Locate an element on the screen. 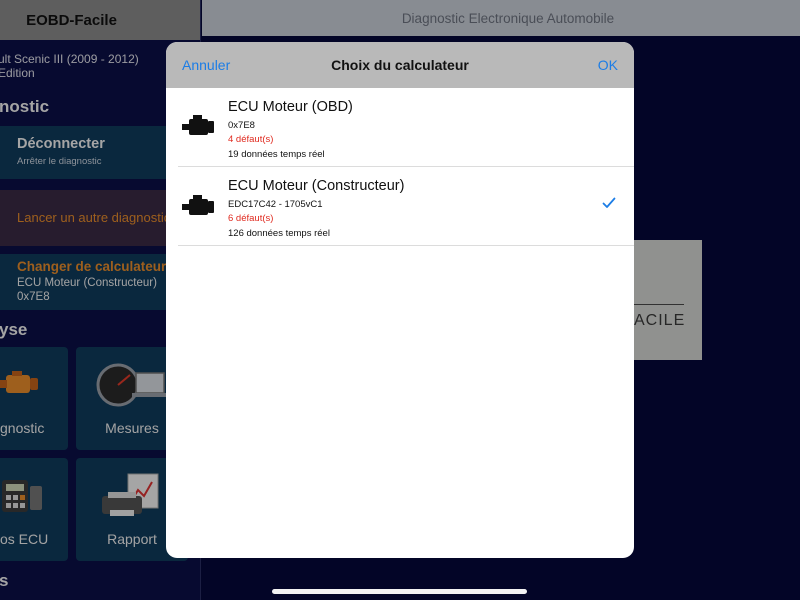  home-indicator is located at coordinates (399, 591).